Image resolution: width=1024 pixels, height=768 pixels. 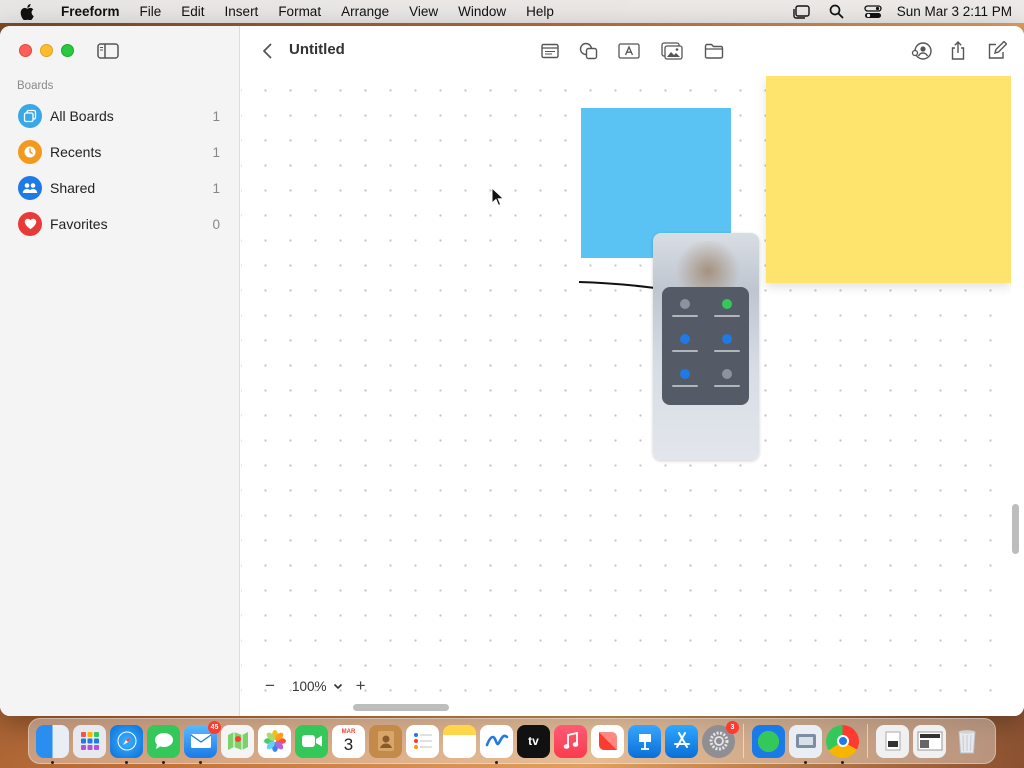 What do you see at coordinates (805, 744) in the screenshot?
I see `screenshot-app-icon` at bounding box center [805, 744].